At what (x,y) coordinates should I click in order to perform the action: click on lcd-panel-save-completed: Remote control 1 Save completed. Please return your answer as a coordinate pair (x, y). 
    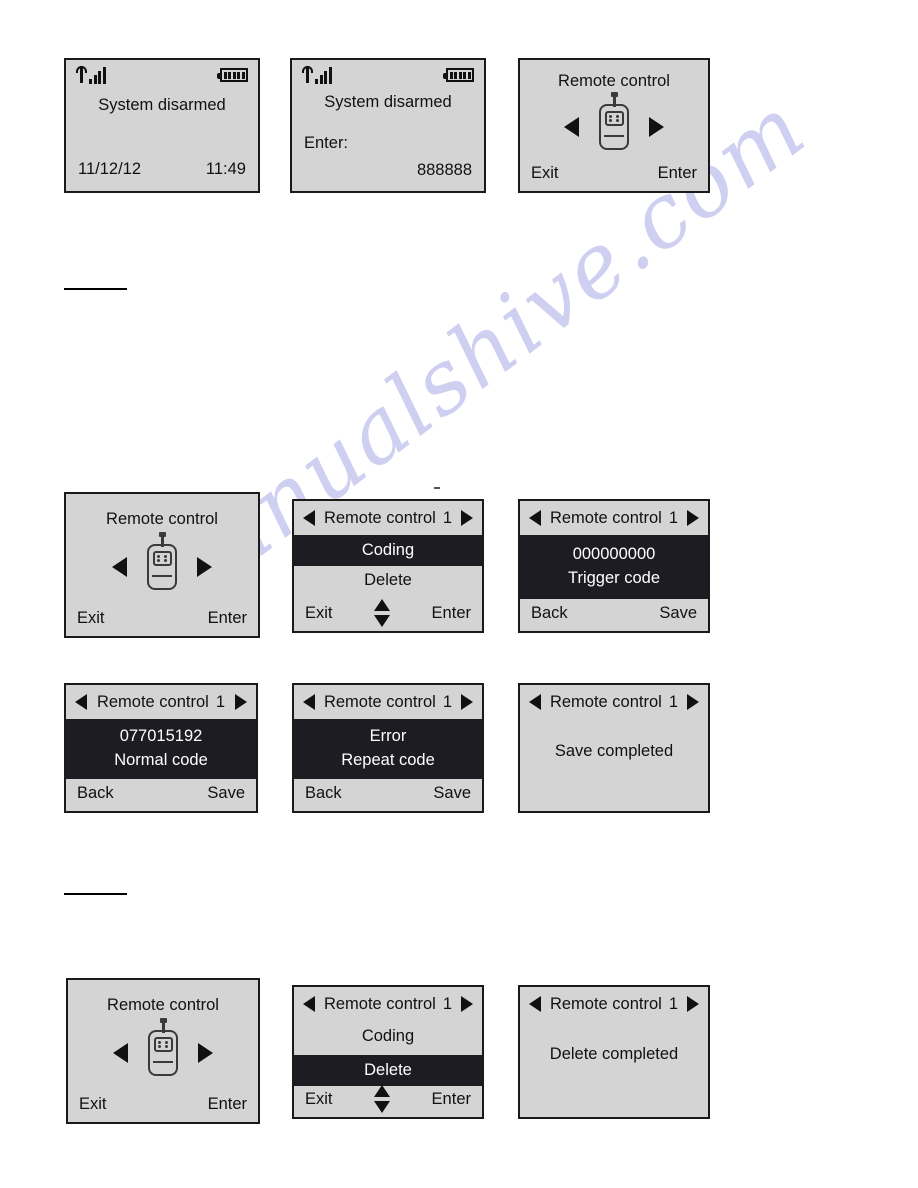
    Looking at the image, I should click on (614, 748).